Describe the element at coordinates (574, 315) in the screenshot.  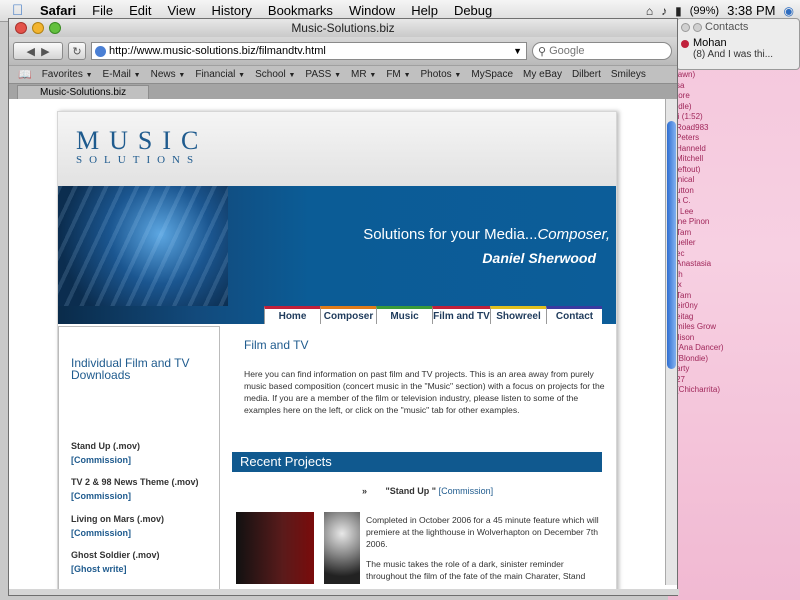
I see `nav-contact: Contact` at that location.